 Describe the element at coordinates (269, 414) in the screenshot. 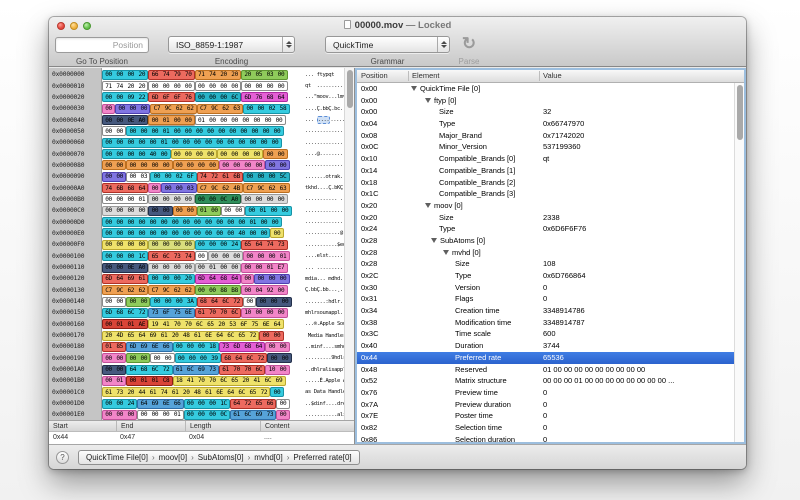

I see `hex-byte: 73` at that location.